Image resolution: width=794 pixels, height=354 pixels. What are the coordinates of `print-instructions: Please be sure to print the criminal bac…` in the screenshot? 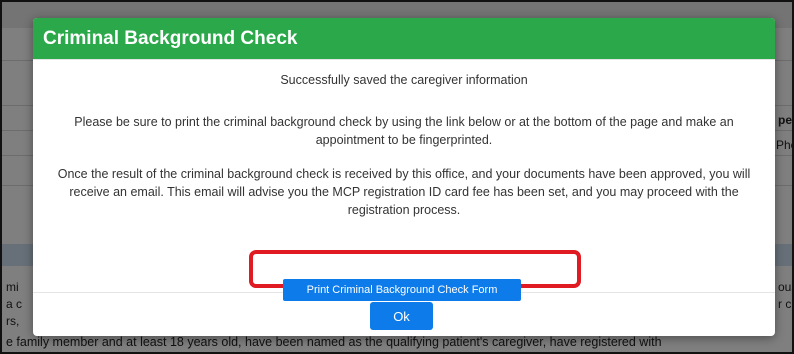 It's located at (404, 131).